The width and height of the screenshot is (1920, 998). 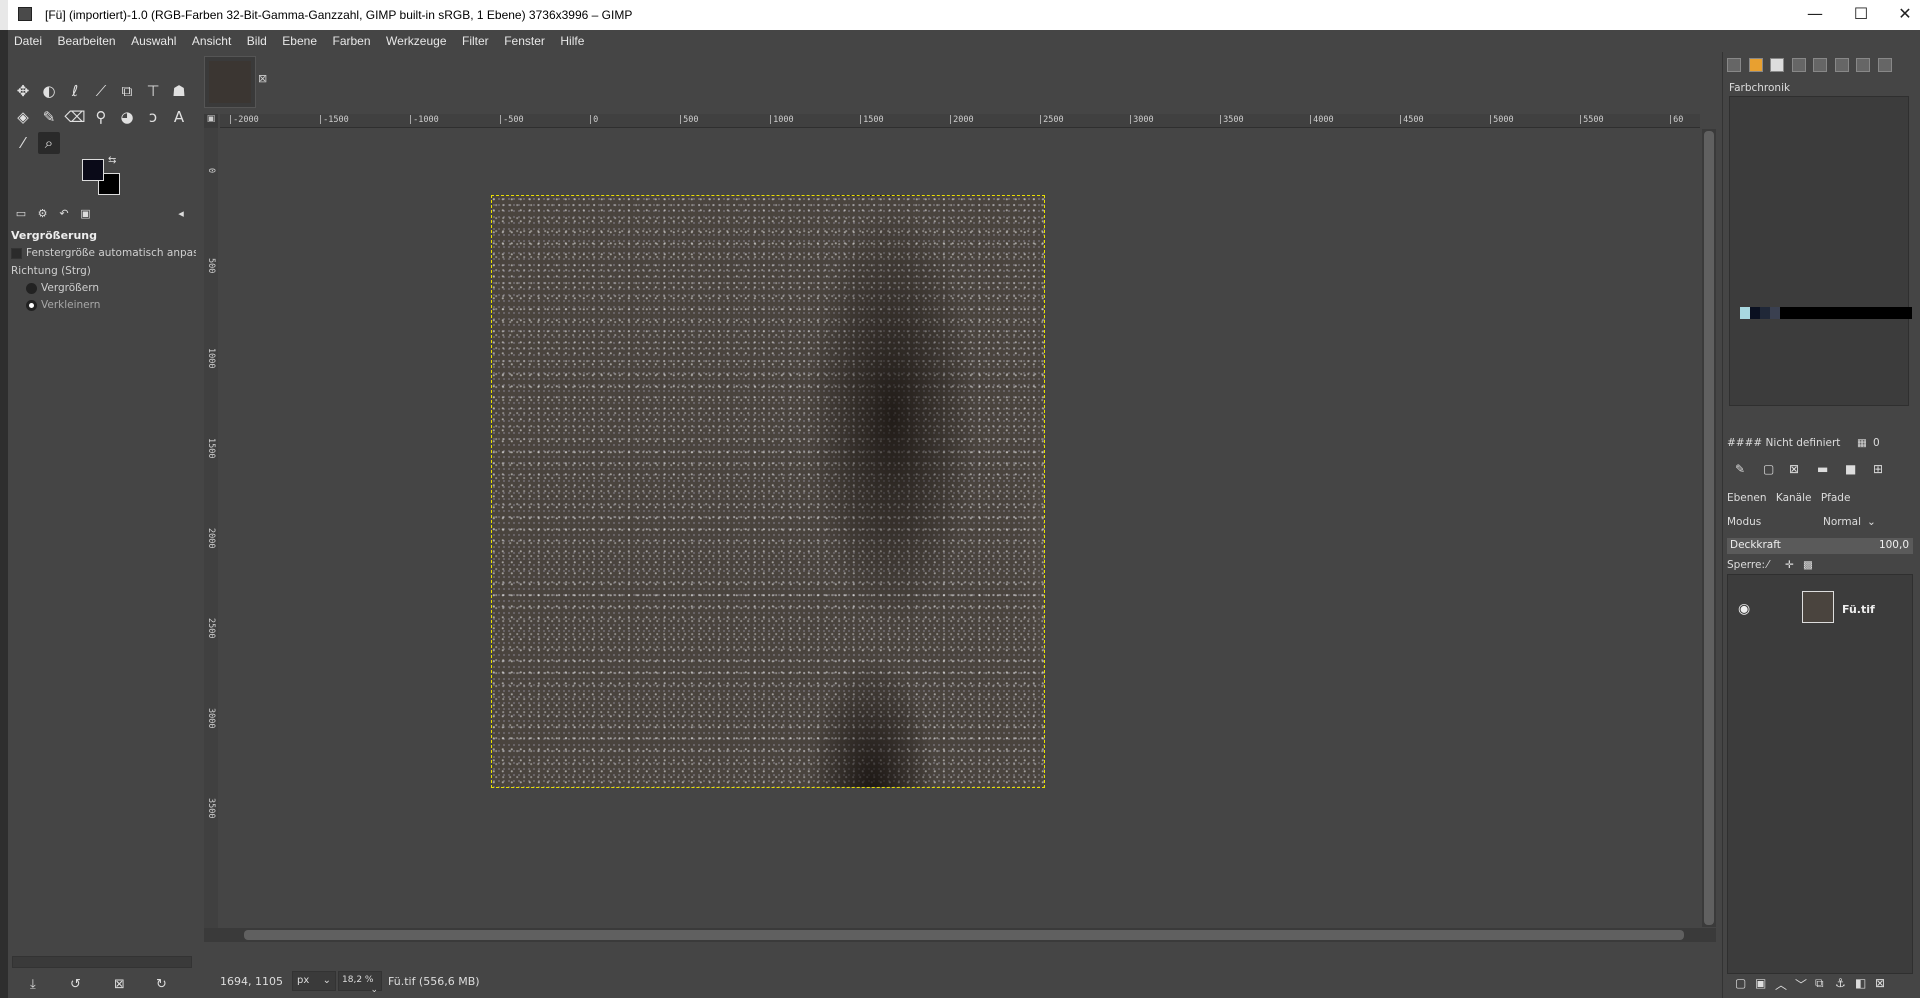 I want to click on brushes-tab-icon, so click(x=1755, y=65).